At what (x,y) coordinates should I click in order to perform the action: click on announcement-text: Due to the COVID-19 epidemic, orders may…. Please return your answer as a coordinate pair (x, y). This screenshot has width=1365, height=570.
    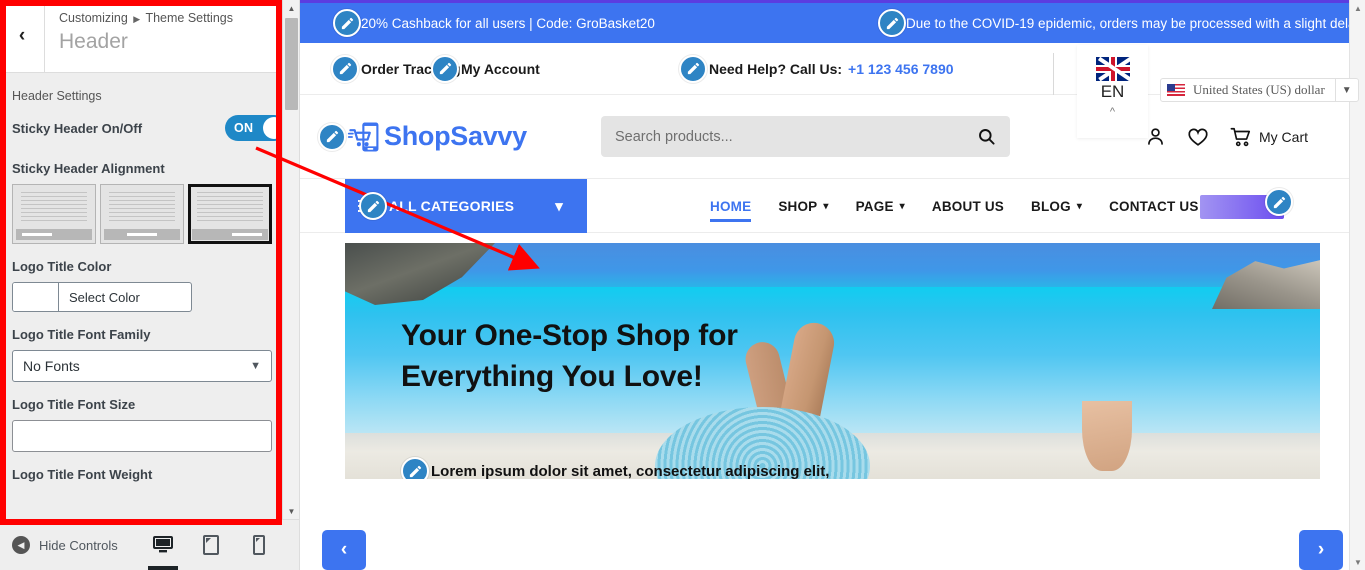
    Looking at the image, I should click on (1134, 23).